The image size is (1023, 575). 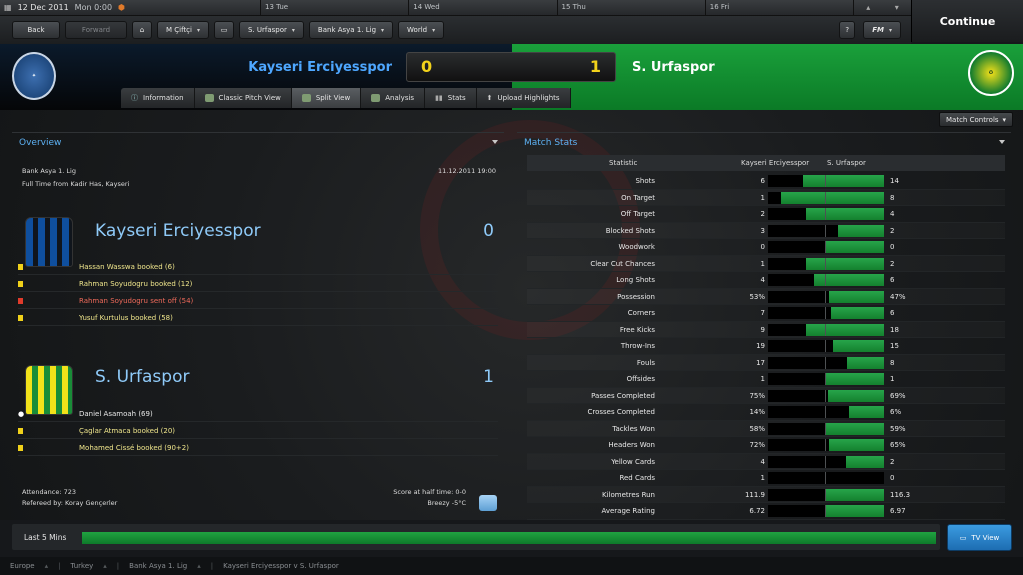 What do you see at coordinates (258, 284) in the screenshot?
I see `event-row: Rahman Soyudogru booked (12)` at bounding box center [258, 284].